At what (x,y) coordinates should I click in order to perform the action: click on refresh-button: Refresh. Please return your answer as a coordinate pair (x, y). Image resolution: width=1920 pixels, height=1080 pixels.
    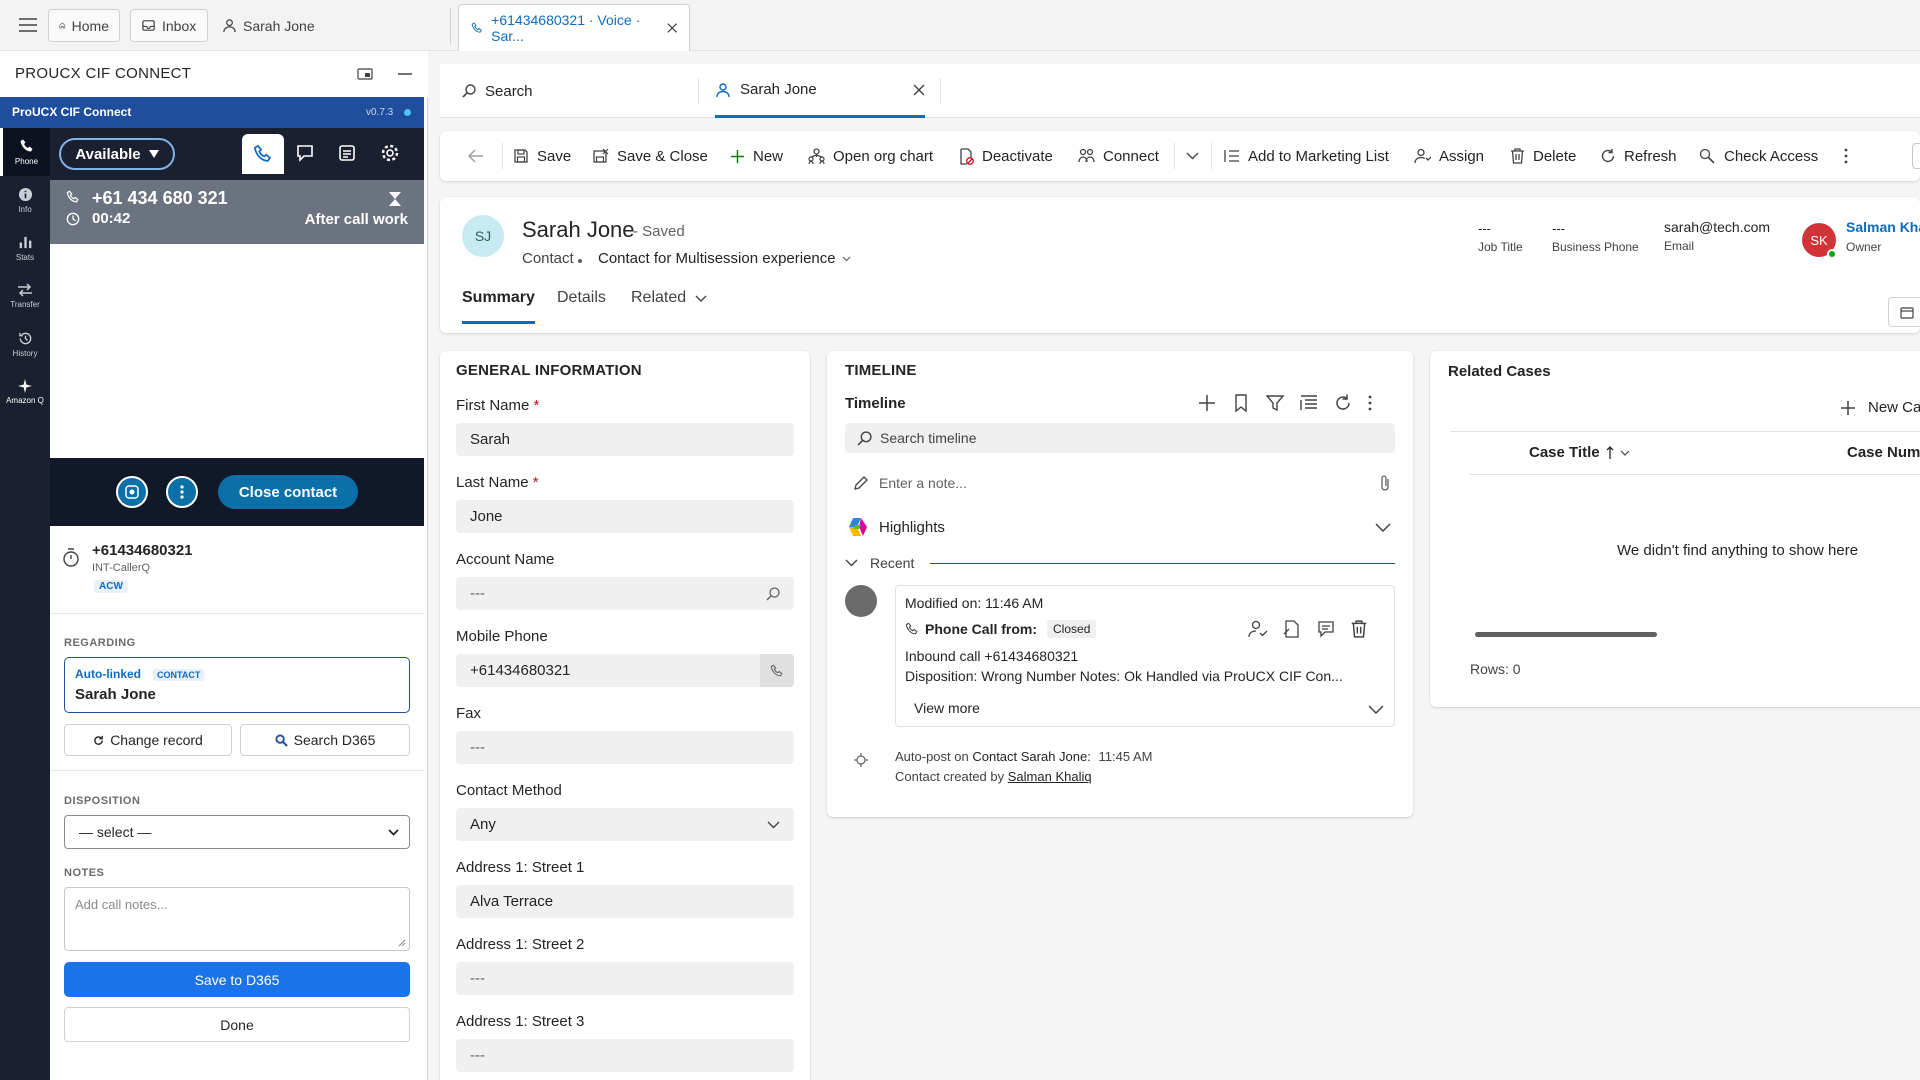
    Looking at the image, I should click on (1638, 156).